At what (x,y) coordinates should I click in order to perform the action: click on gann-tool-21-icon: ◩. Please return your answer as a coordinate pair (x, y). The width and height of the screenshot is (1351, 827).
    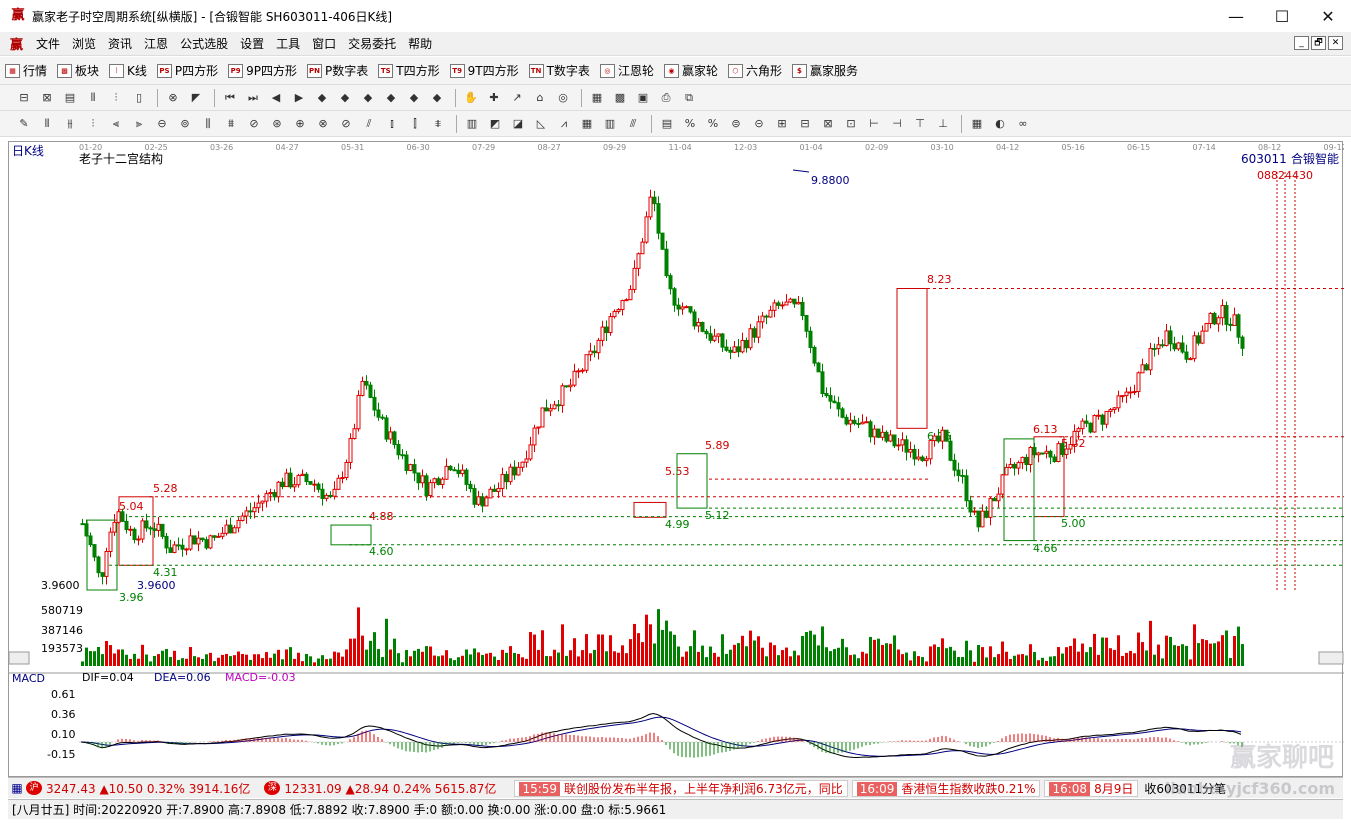
    Looking at the image, I should click on (495, 124).